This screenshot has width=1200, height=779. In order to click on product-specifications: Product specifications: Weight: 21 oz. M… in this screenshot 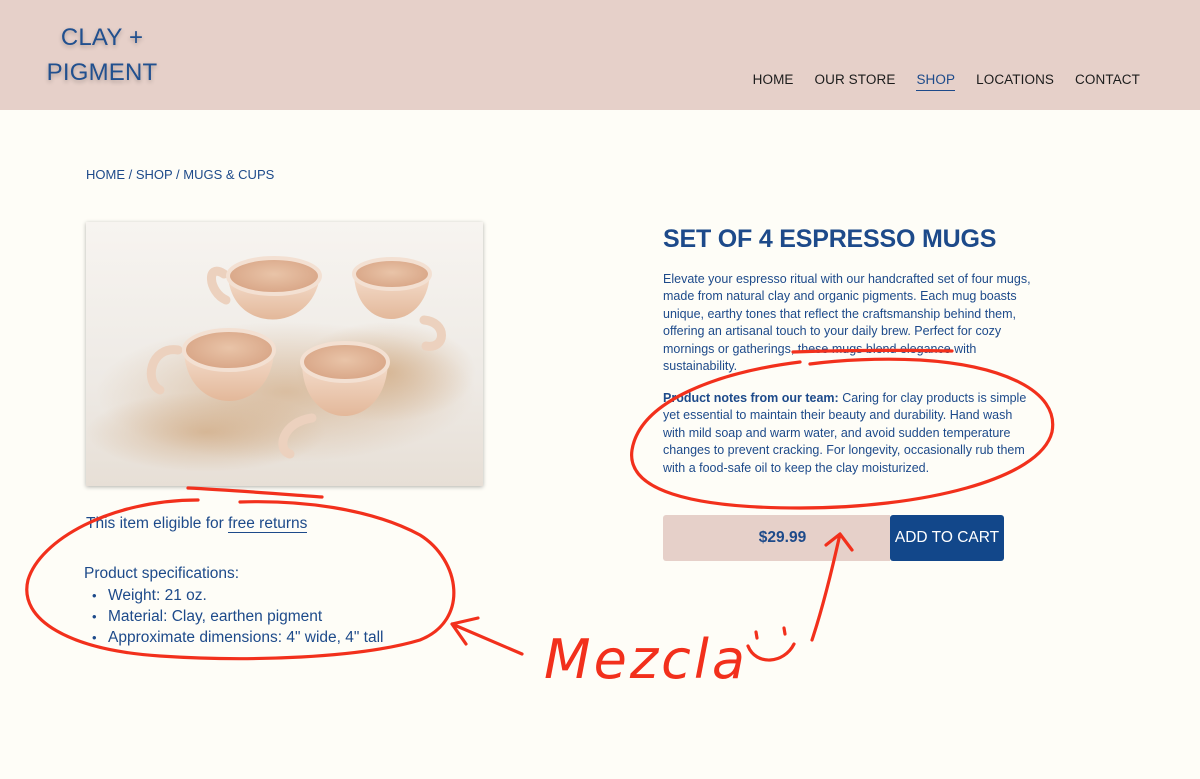, I will do `click(234, 605)`.